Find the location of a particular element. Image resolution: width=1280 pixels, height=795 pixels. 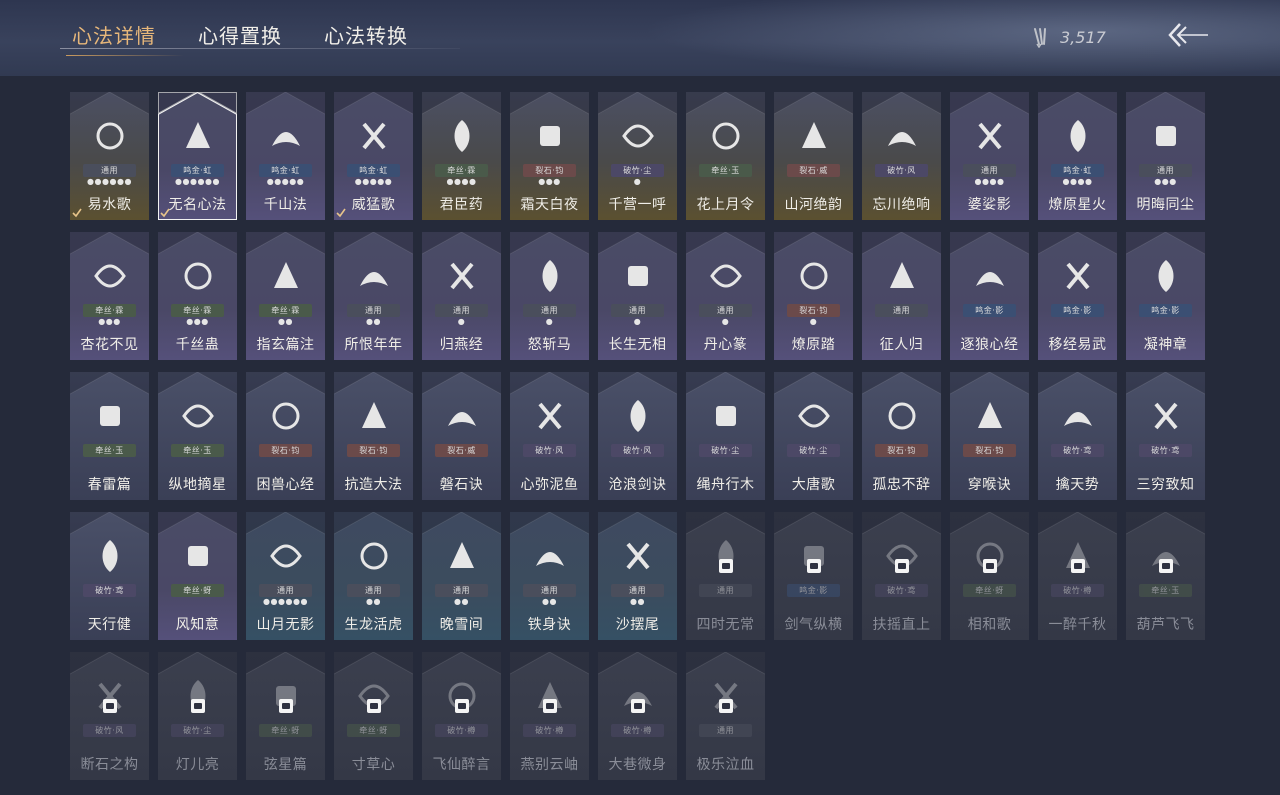

card-name: 指玄篇注 is located at coordinates (285, 345).